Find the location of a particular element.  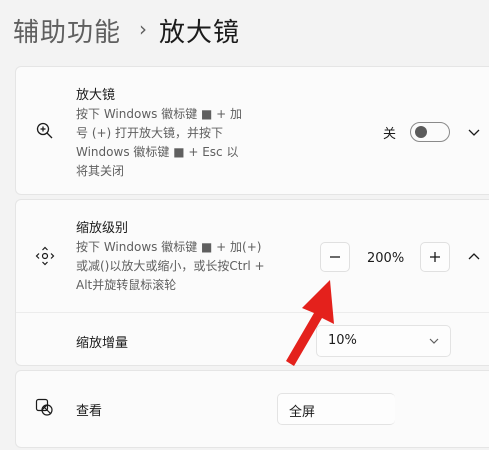

zoom-out-button is located at coordinates (335, 257).